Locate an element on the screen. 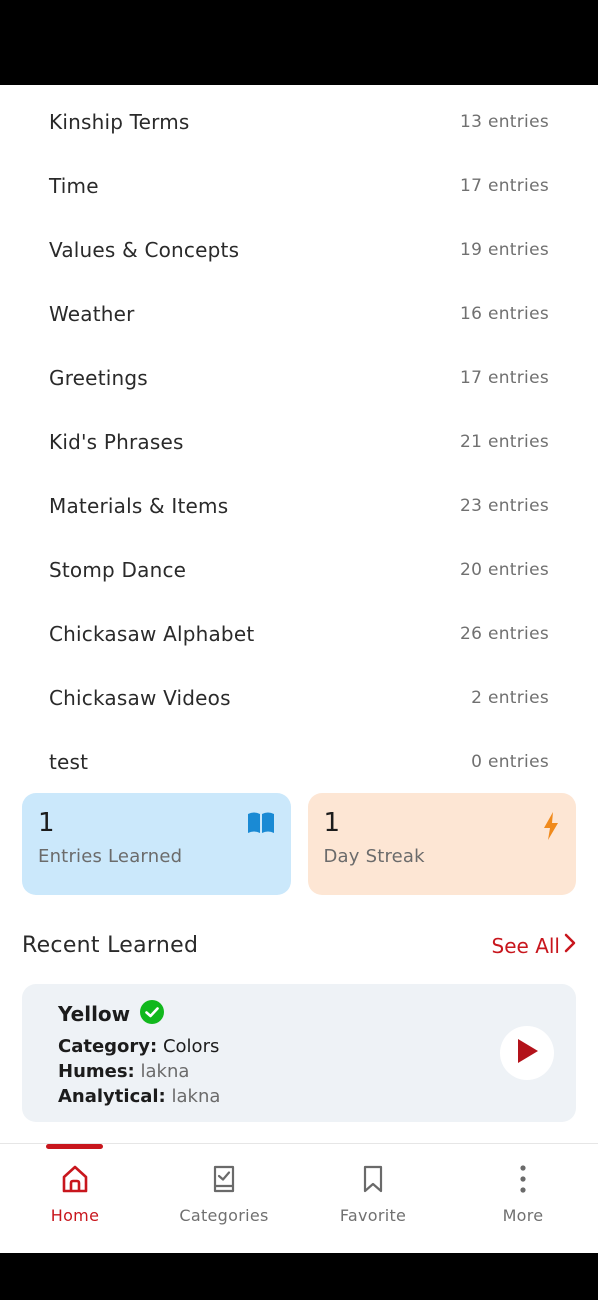 Image resolution: width=598 pixels, height=1300 pixels. stats-row: 1 Entries Learned 1 Day Streak is located at coordinates (299, 844).